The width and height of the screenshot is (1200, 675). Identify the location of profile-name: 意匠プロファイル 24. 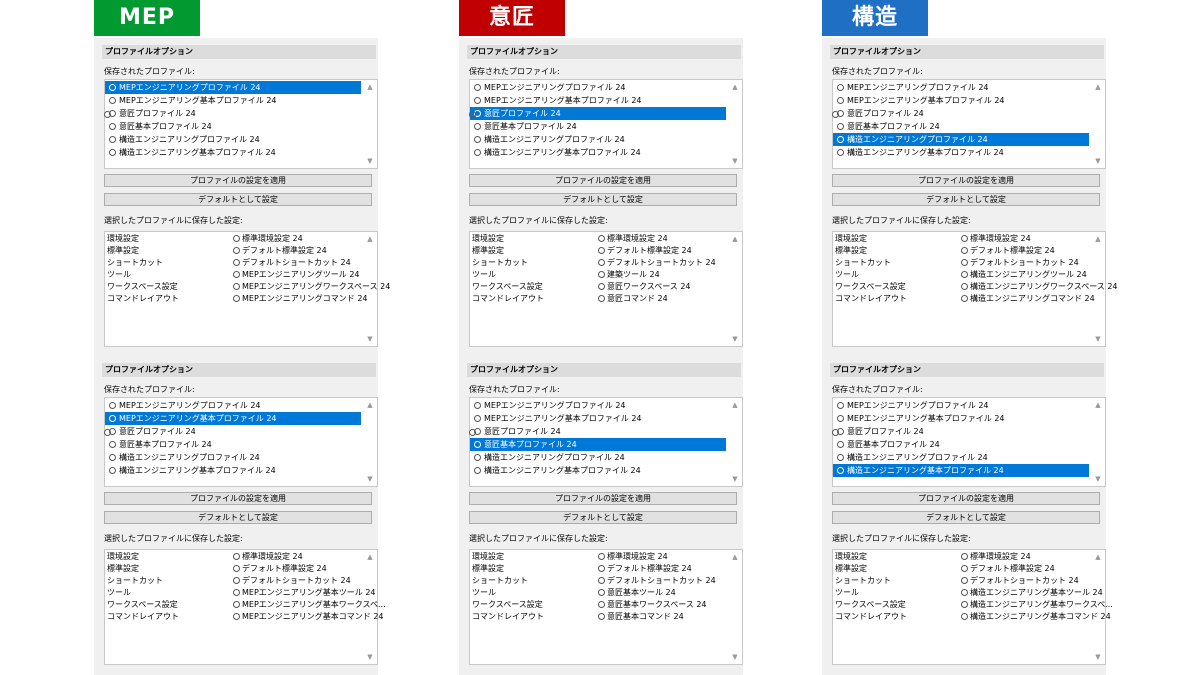
(157, 113).